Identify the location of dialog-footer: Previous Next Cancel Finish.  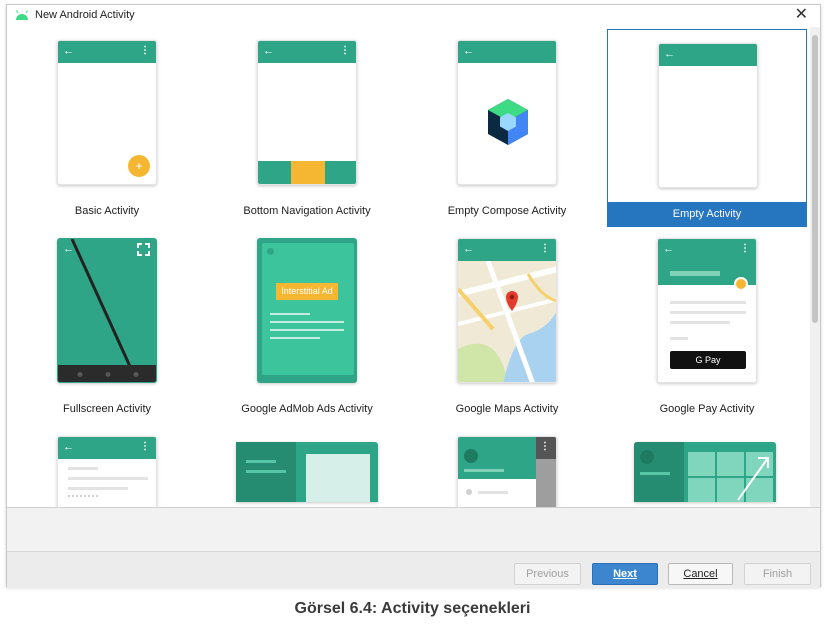
(413, 569).